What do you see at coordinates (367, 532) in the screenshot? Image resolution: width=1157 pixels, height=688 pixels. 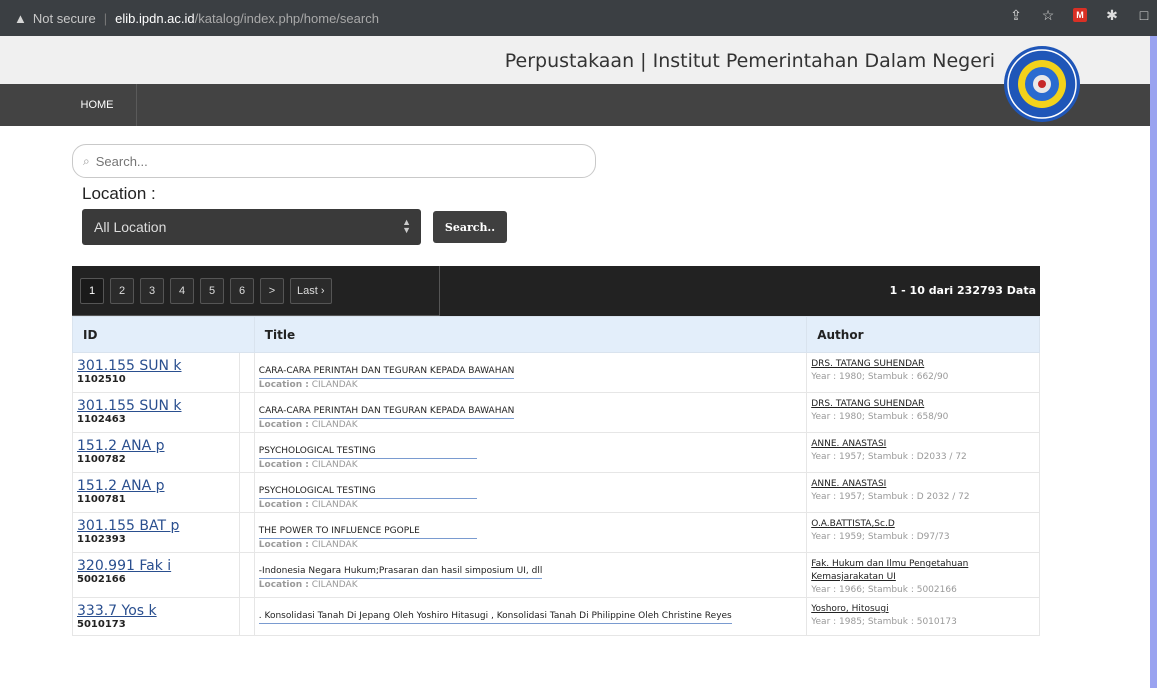 I see `title-text: THE POWER TO INFLUENCE PGOPLE` at bounding box center [367, 532].